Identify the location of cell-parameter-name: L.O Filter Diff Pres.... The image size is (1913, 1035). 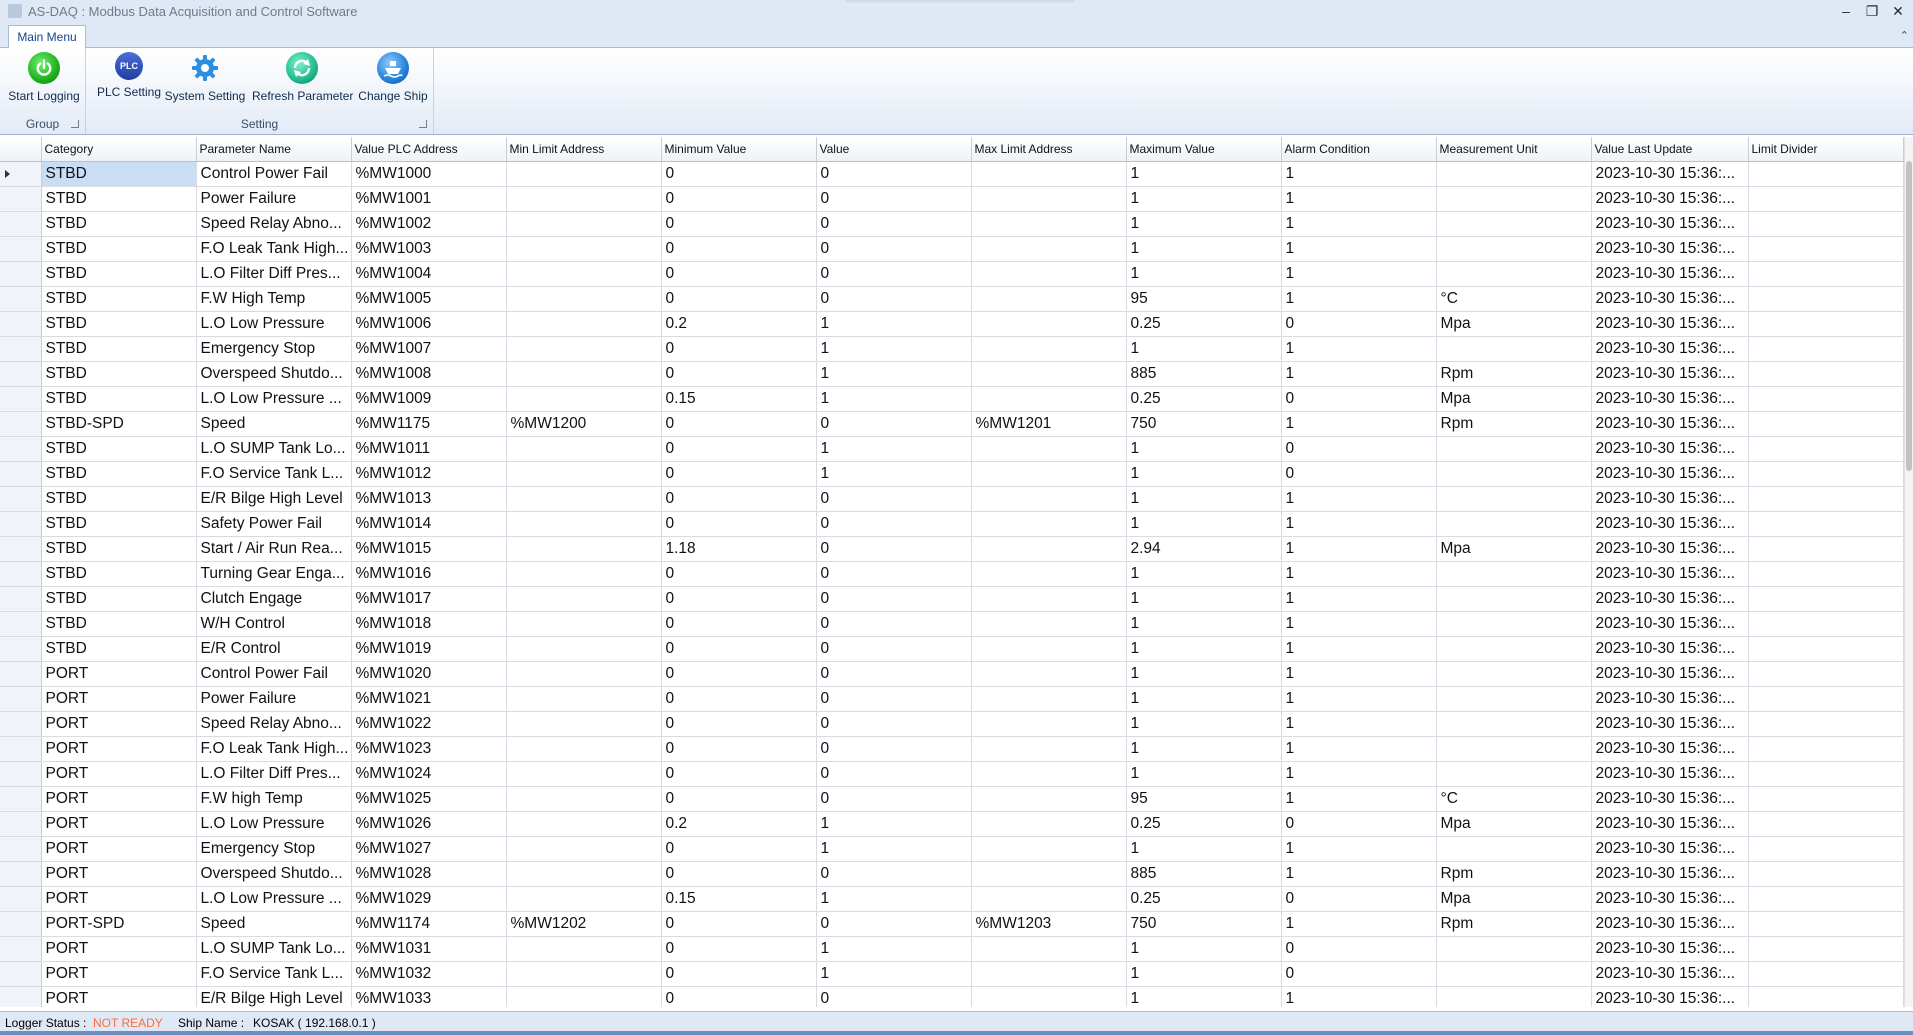
(274, 274).